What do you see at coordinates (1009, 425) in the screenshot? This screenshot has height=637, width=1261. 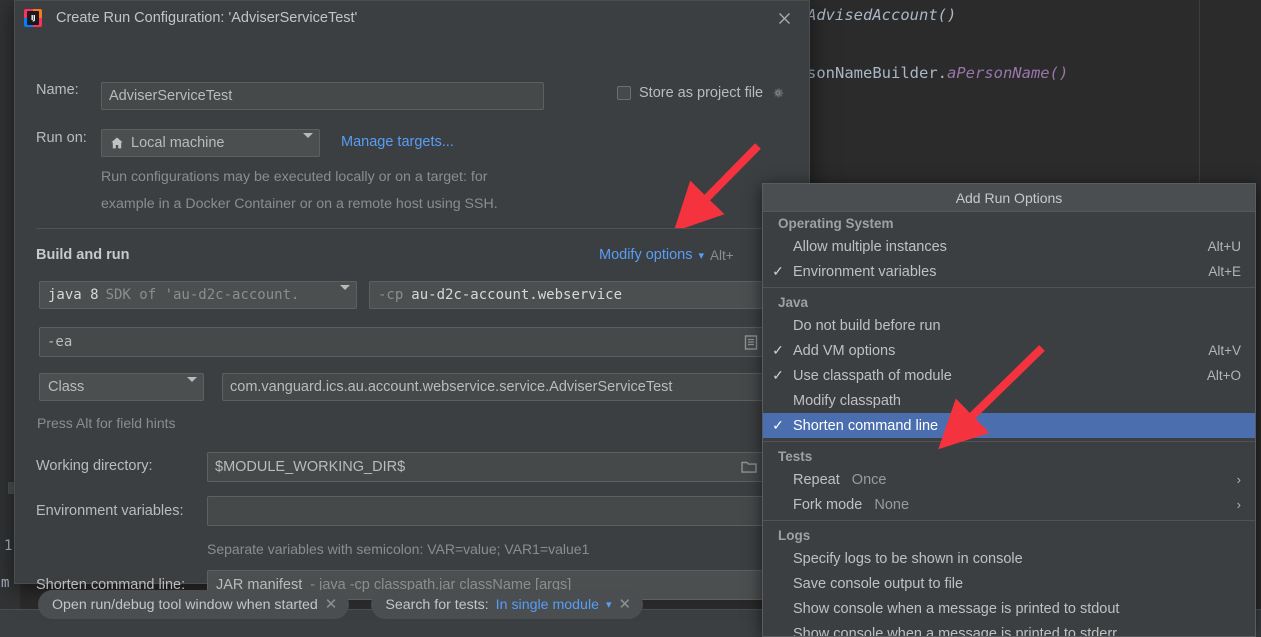 I see `shorten-command-line-menu-item: ✓ Shorten command line` at bounding box center [1009, 425].